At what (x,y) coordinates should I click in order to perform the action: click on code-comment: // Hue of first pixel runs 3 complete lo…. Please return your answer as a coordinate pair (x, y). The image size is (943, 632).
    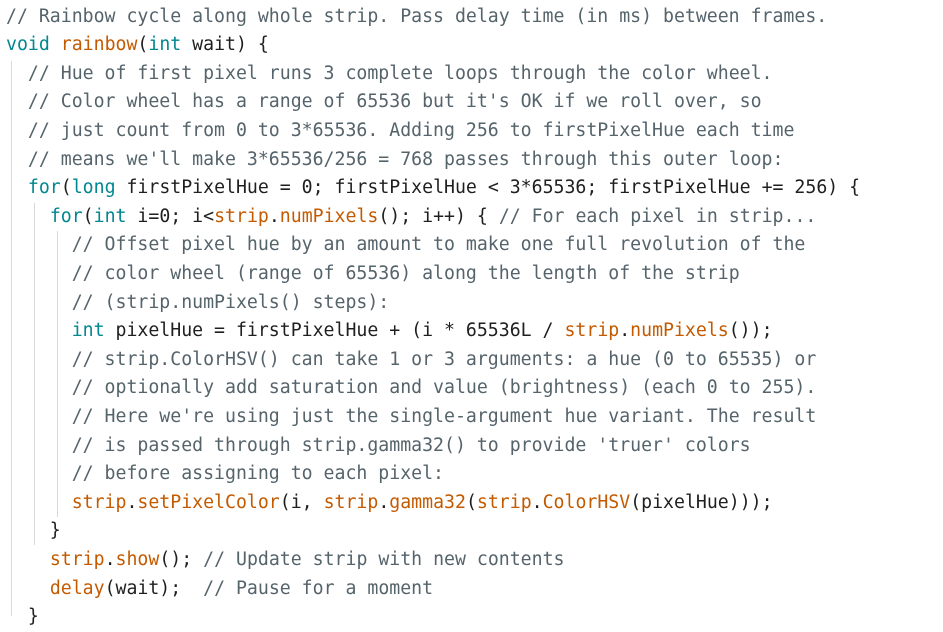
    Looking at the image, I should click on (400, 73).